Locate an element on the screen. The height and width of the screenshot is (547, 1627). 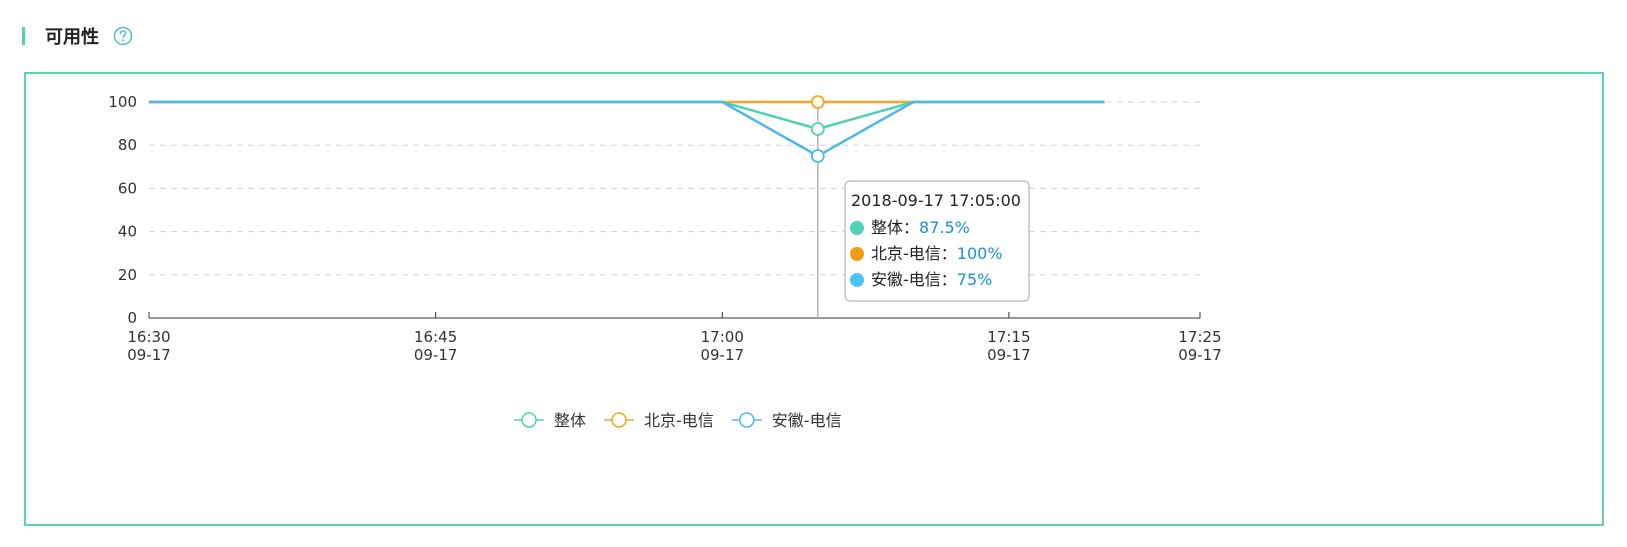
header-accent-bar is located at coordinates (23, 36).